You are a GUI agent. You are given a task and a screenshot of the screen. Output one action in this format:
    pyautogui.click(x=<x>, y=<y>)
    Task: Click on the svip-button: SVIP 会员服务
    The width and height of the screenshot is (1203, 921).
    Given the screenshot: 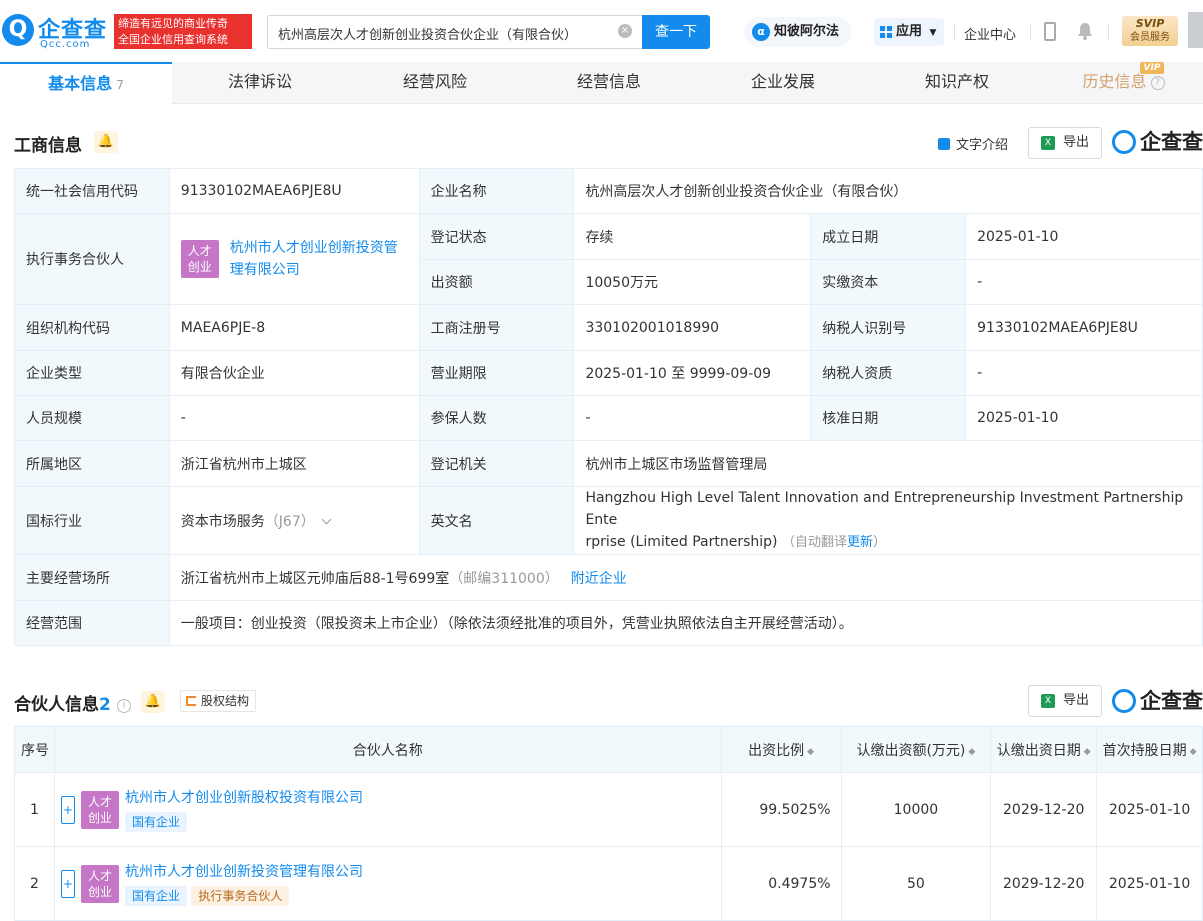 What is the action you would take?
    pyautogui.click(x=1150, y=31)
    